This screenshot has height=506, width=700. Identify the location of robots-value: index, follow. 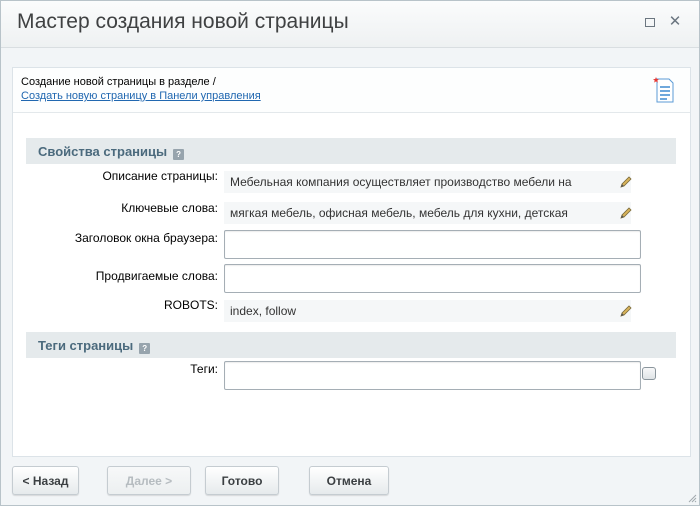
(427, 311).